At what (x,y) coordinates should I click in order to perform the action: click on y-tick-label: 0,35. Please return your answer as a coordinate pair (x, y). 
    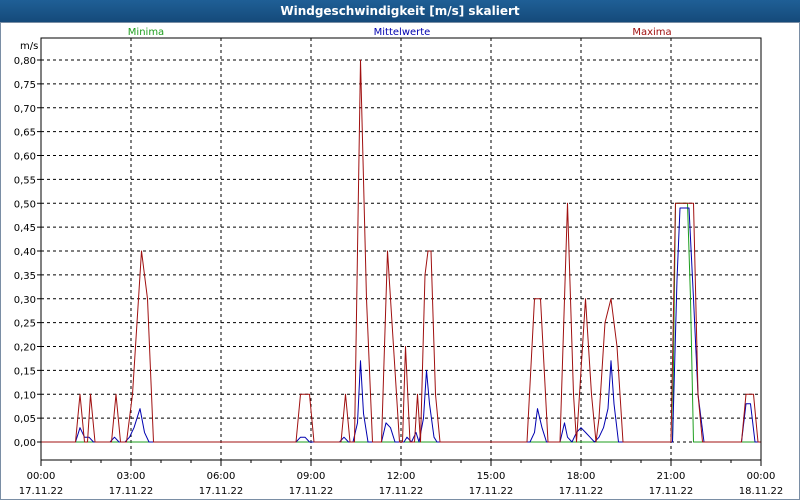
    Looking at the image, I should click on (25, 276).